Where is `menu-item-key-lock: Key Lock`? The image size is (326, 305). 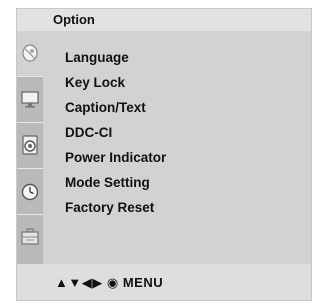
menu-item-key-lock: Key Lock is located at coordinates (115, 82).